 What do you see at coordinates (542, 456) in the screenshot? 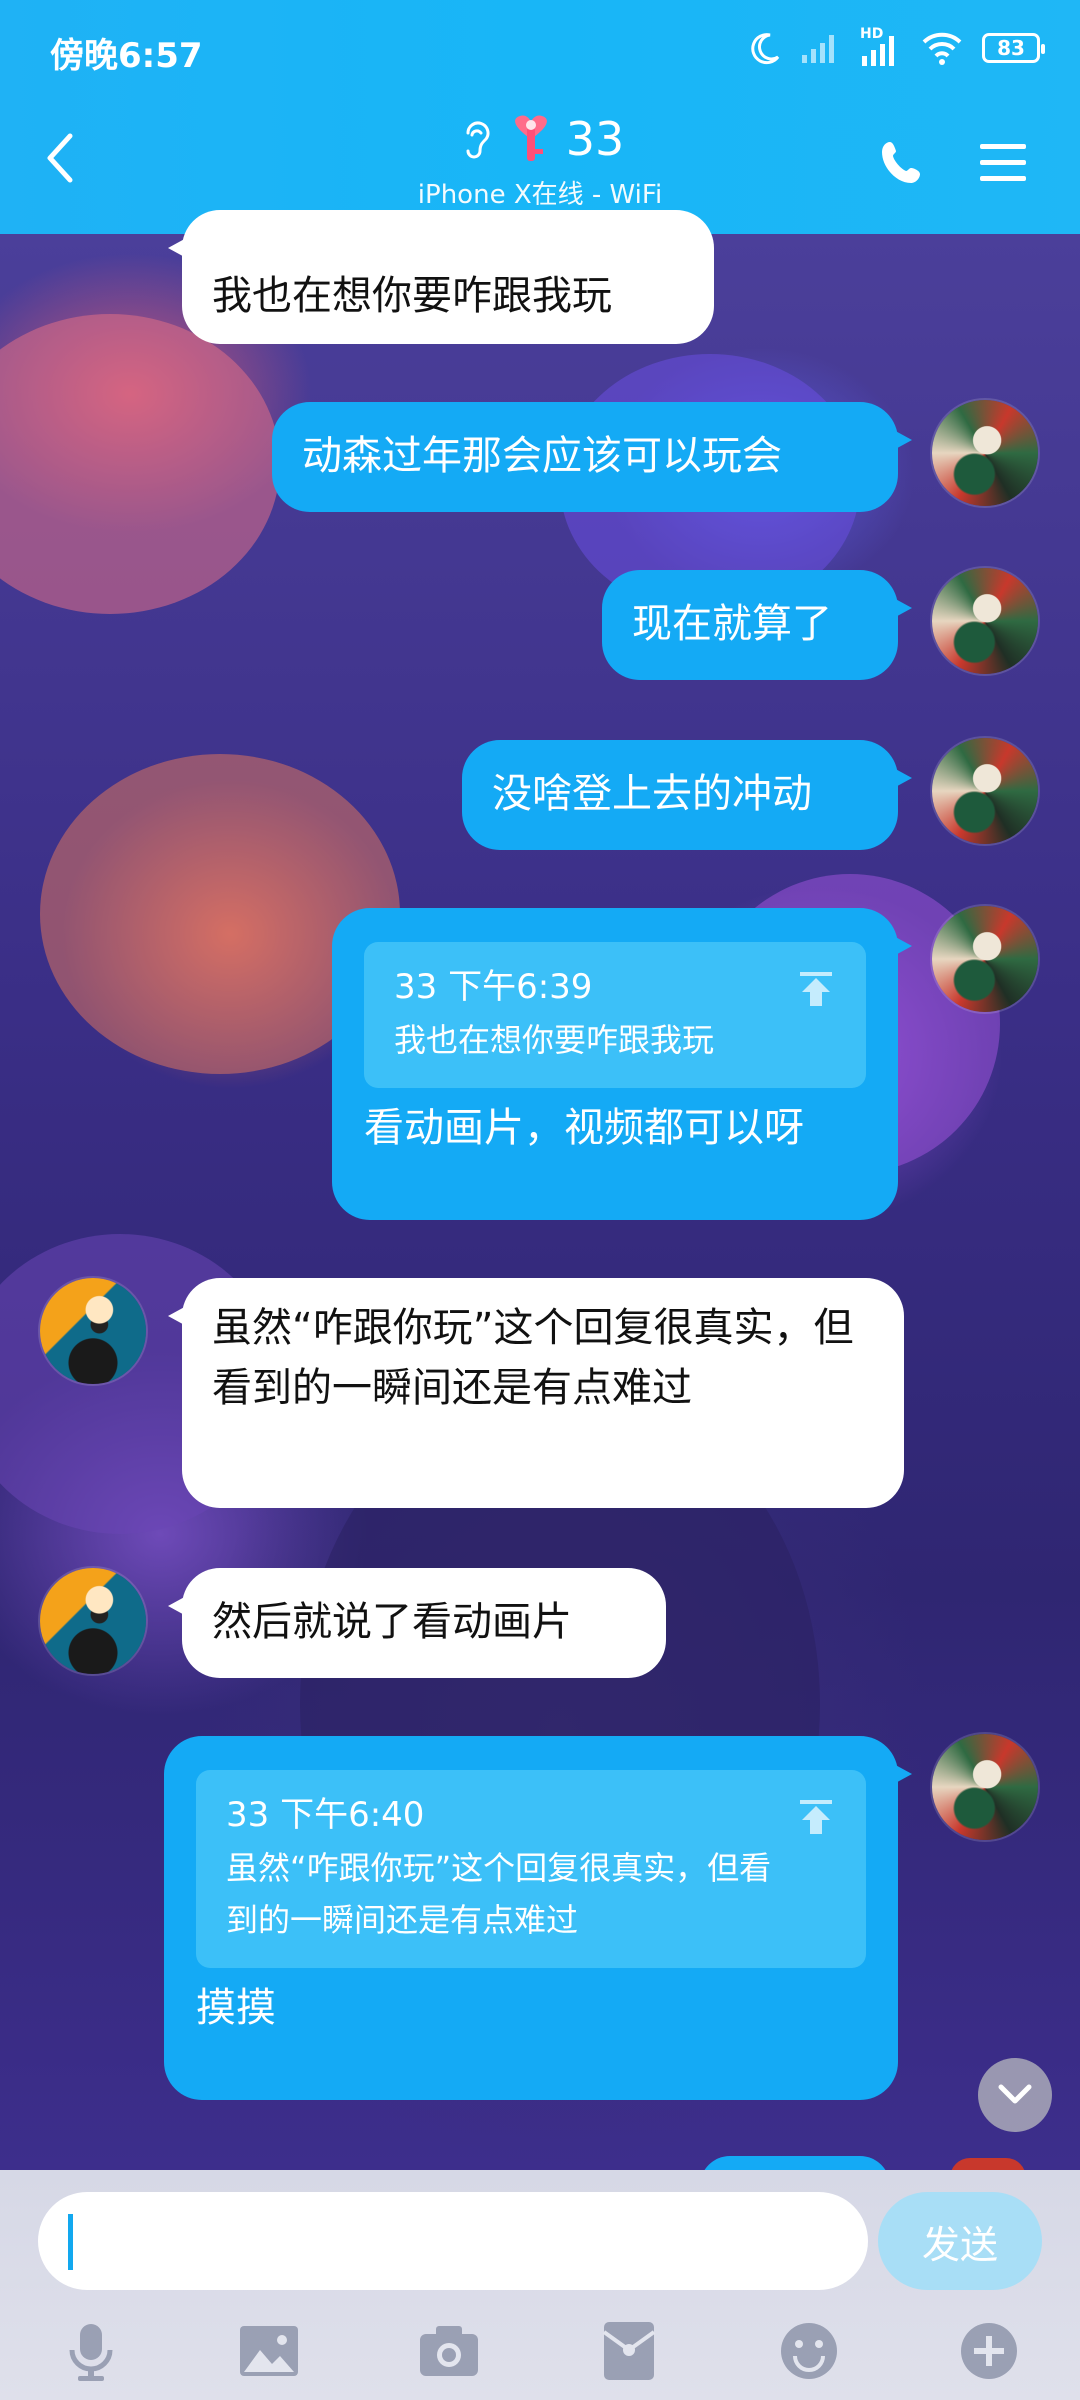
I see `message-text: 动森过年那会应该可以玩会` at bounding box center [542, 456].